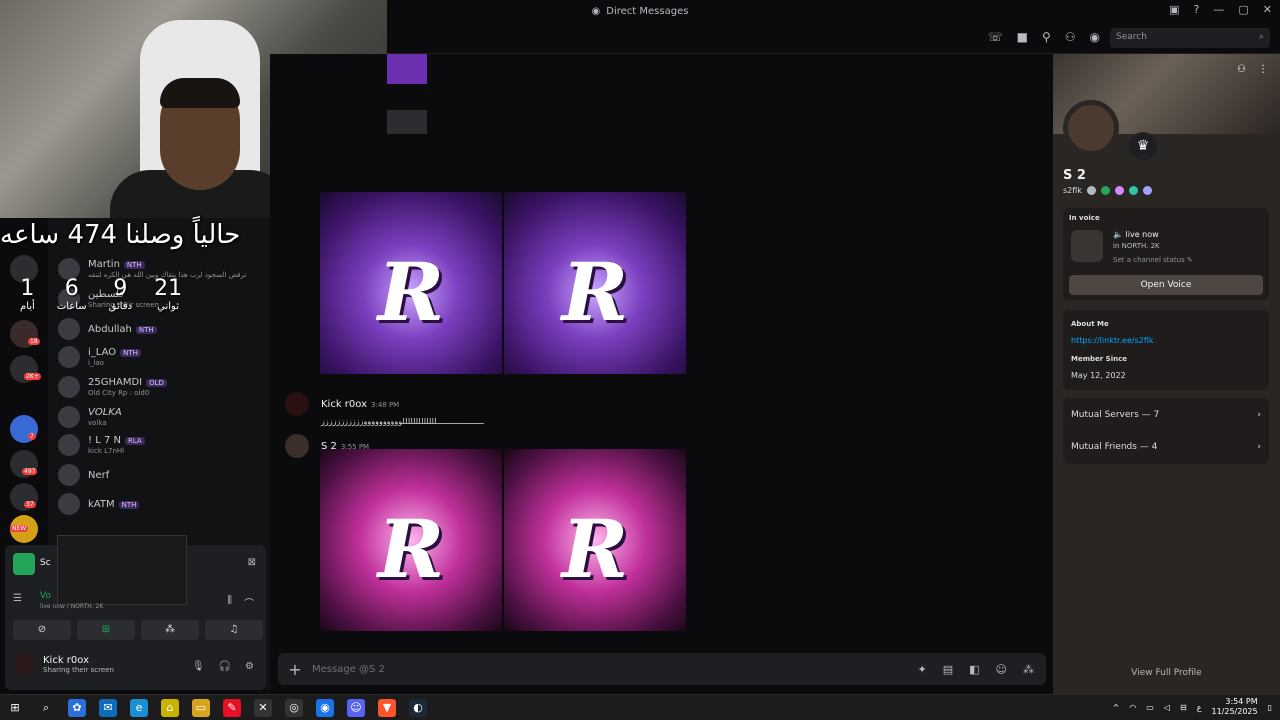  I want to click on soundboard-button: ♫, so click(234, 630).